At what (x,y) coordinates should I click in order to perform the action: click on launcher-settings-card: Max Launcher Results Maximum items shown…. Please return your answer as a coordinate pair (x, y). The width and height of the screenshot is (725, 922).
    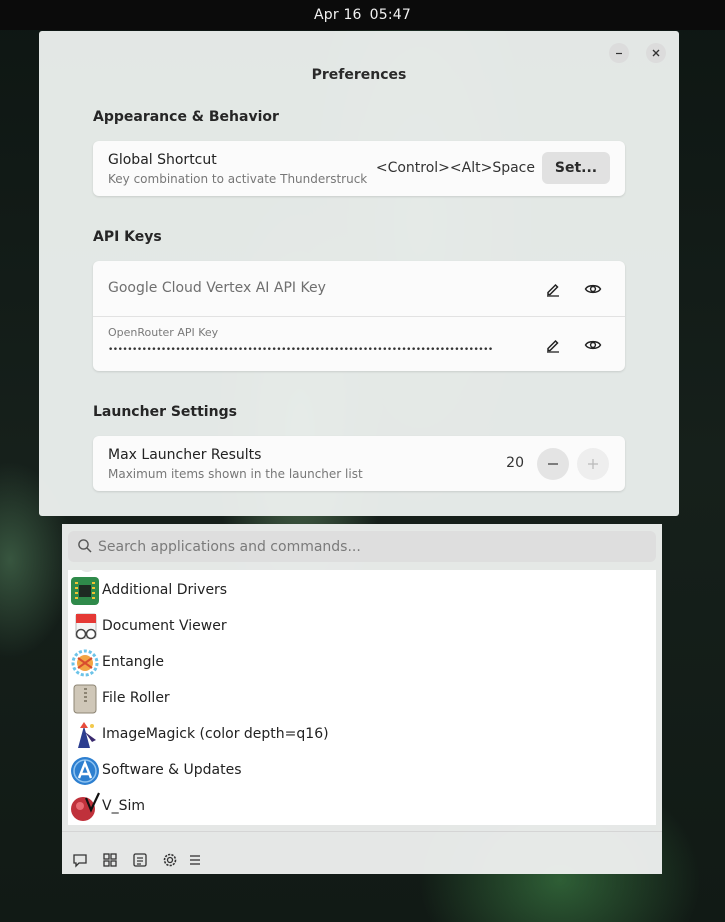
    Looking at the image, I should click on (359, 463).